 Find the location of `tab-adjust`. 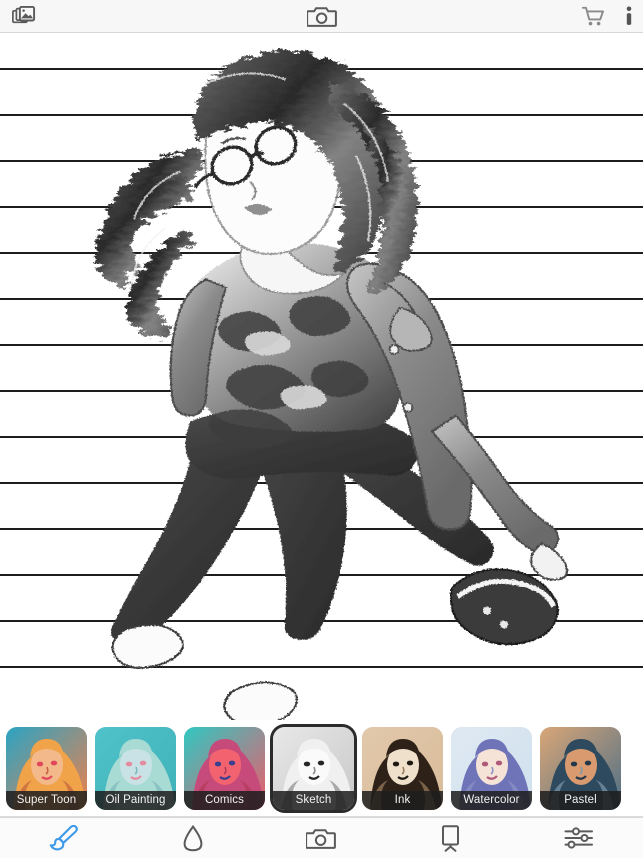

tab-adjust is located at coordinates (578, 838).